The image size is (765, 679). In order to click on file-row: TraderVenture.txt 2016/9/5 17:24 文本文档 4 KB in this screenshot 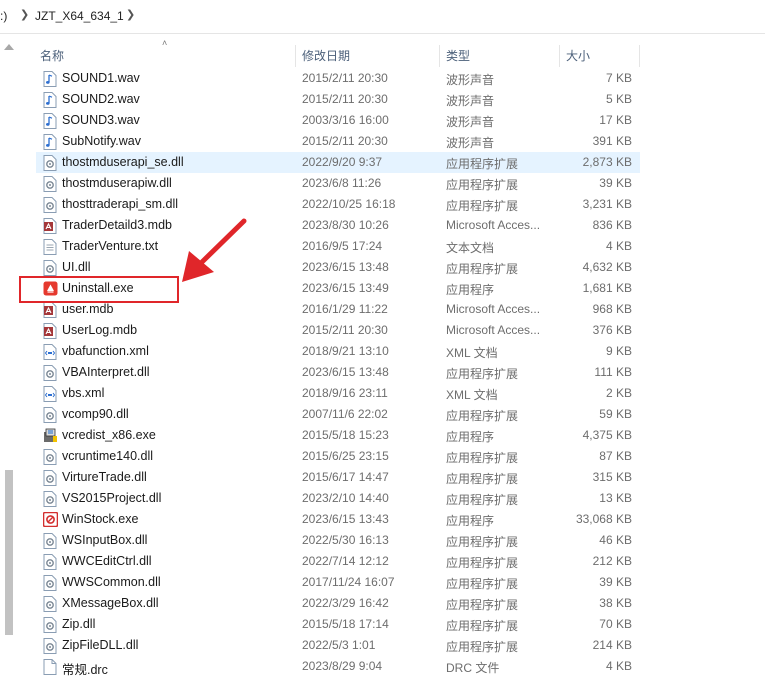, I will do `click(338, 246)`.